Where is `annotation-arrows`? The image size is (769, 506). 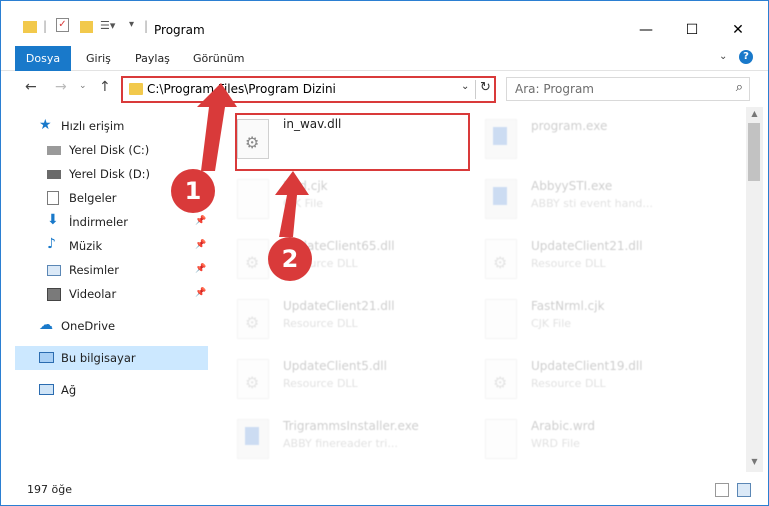
annotation-arrows is located at coordinates (253, 160).